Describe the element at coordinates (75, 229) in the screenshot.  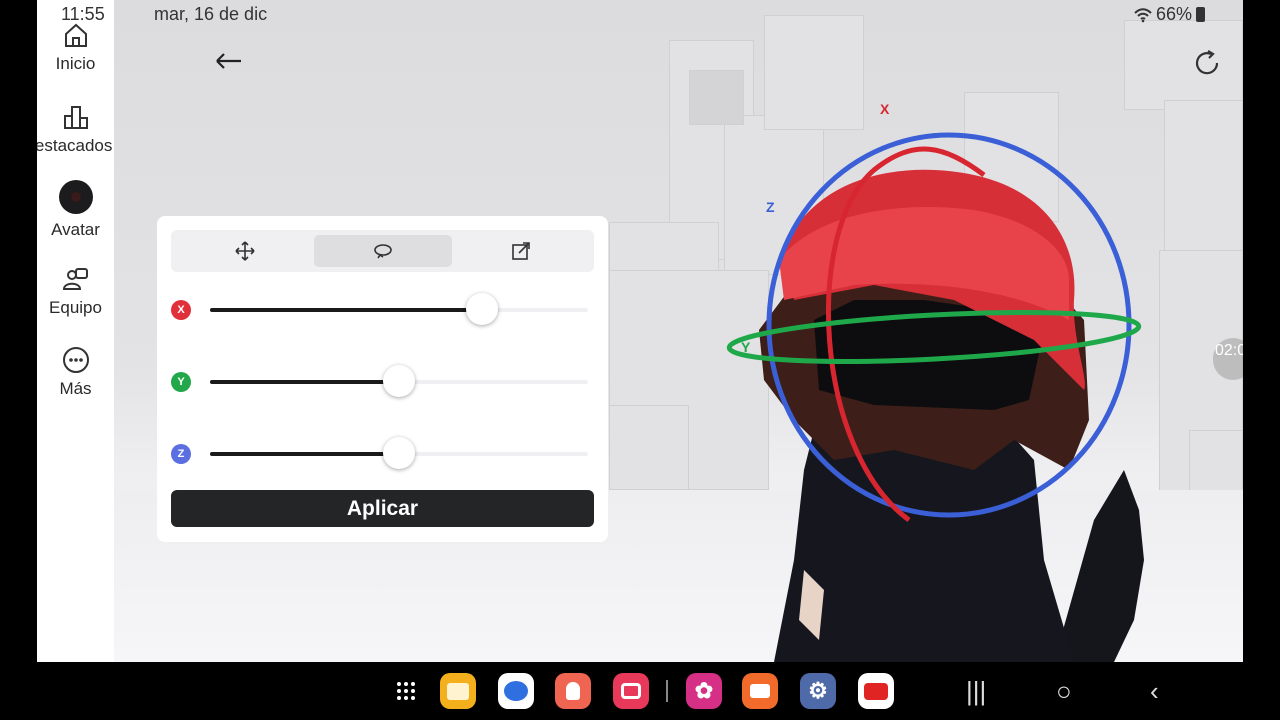
I see `sidebar-item-label: Avatar` at that location.